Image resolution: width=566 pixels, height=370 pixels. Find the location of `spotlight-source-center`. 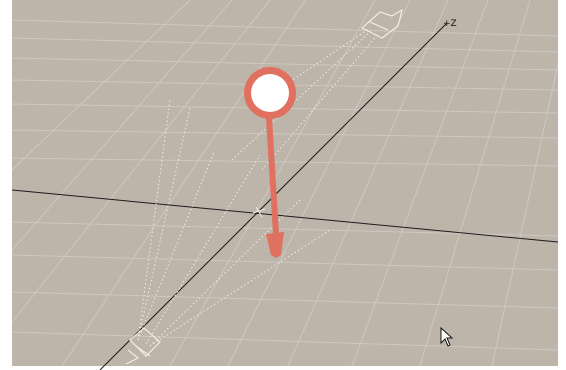

spotlight-source-center is located at coordinates (270, 93).